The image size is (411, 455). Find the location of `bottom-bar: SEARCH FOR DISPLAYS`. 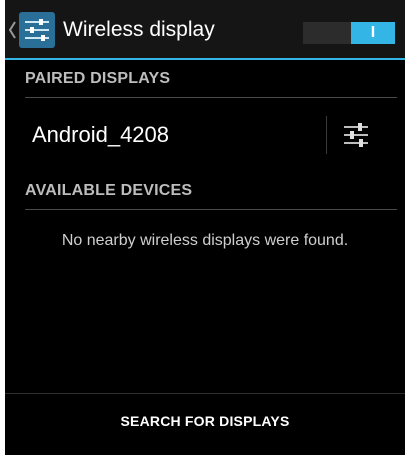

bottom-bar: SEARCH FOR DISPLAYS is located at coordinates (205, 424).